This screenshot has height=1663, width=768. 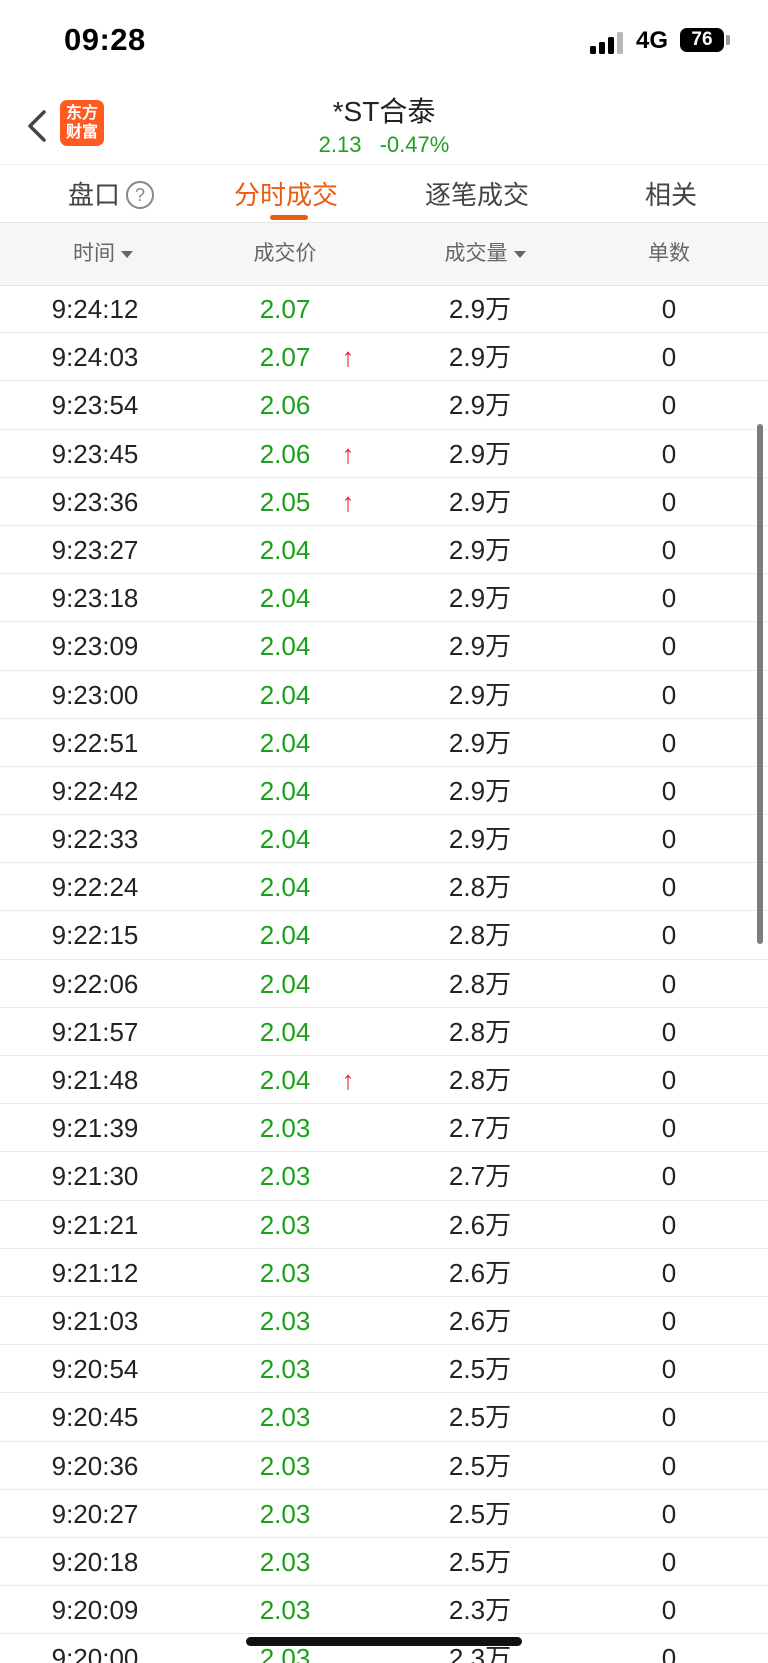 I want to click on table-row: 9:23:09 2.04 2.9万 0, so click(x=384, y=646).